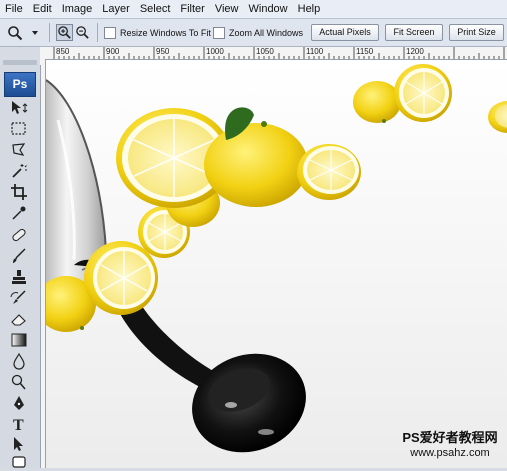  I want to click on gradient-tool, so click(19, 340).